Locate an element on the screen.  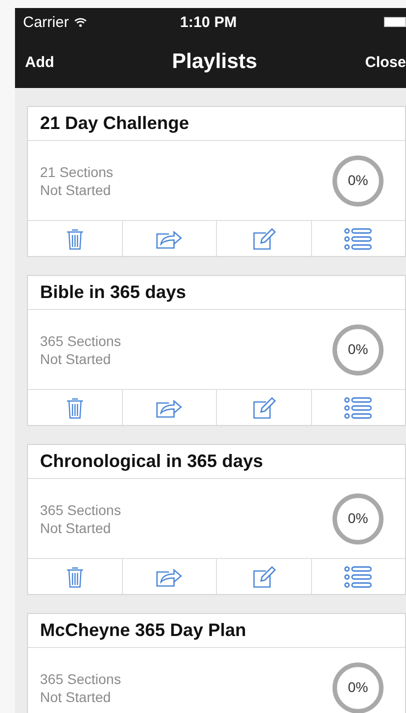
add-button: Add is located at coordinates (39, 62).